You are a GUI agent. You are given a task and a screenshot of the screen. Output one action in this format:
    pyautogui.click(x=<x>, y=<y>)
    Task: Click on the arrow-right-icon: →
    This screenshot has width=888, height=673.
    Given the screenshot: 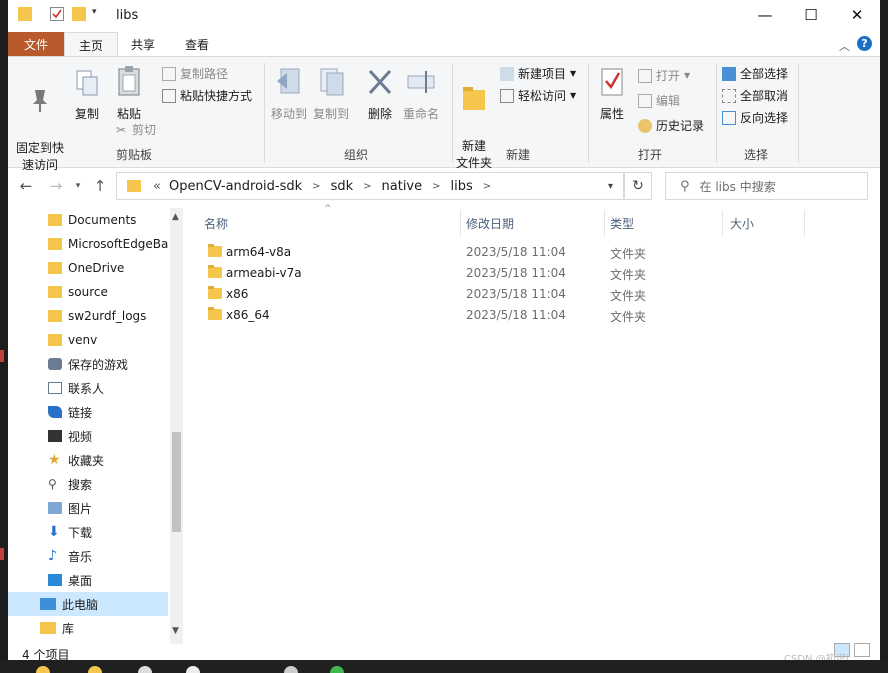 What is the action you would take?
    pyautogui.click(x=56, y=186)
    